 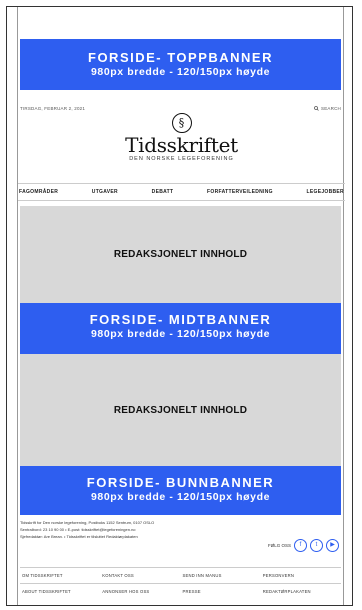 What do you see at coordinates (300, 545) in the screenshot?
I see `facebook-icon: f` at bounding box center [300, 545].